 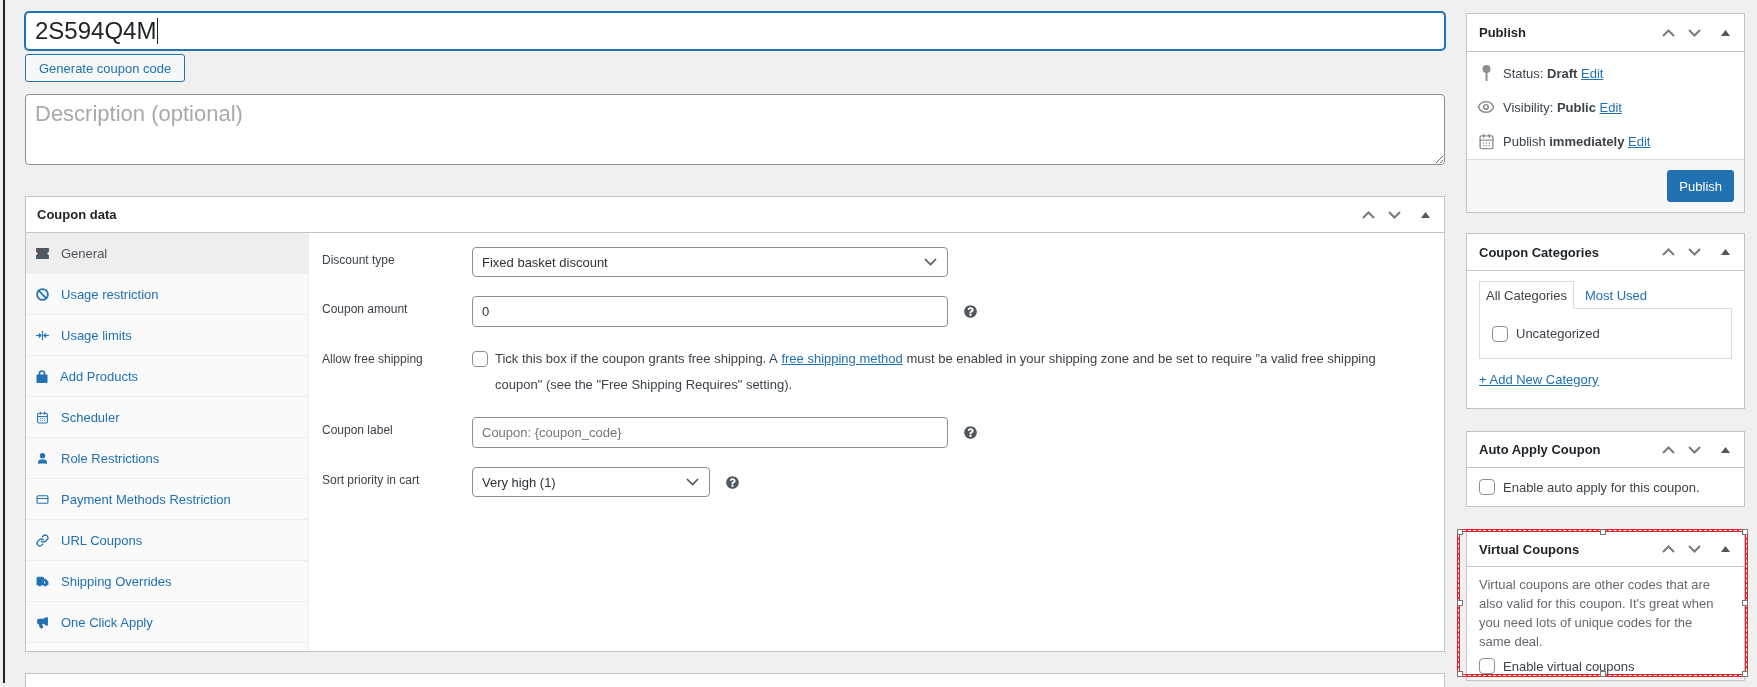 I want to click on box-title: Auto Apply Coupon, so click(x=1540, y=449).